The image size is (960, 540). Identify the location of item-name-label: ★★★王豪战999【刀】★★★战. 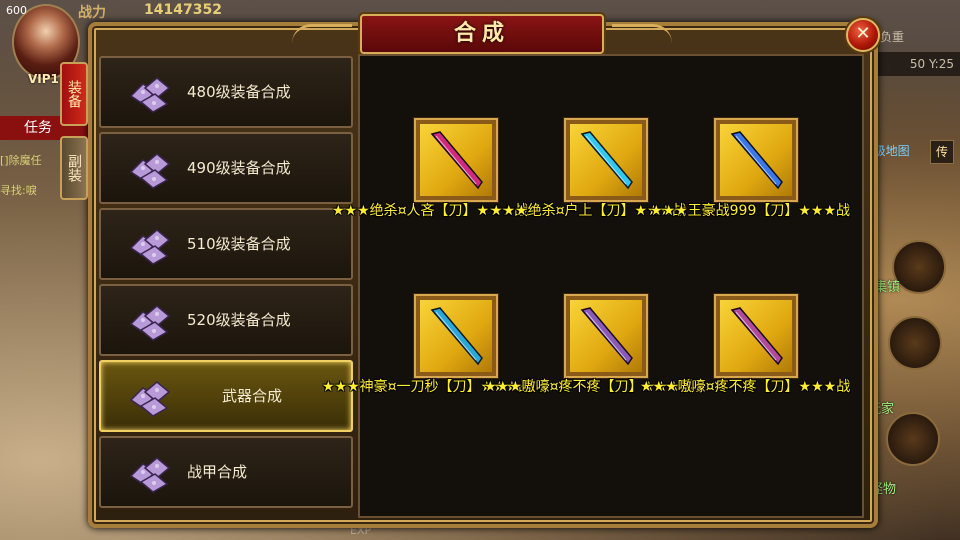
(750, 211).